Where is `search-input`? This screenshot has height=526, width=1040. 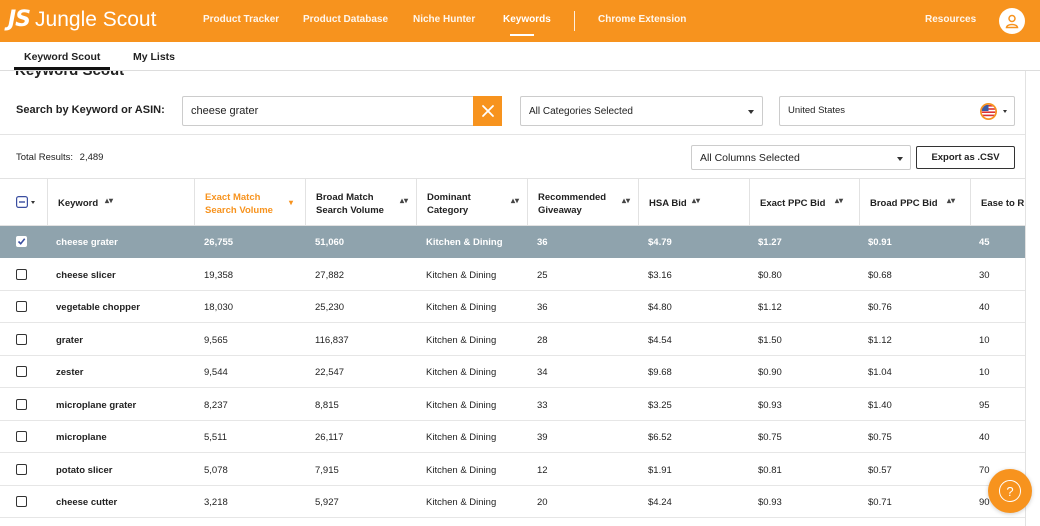 search-input is located at coordinates (331, 111).